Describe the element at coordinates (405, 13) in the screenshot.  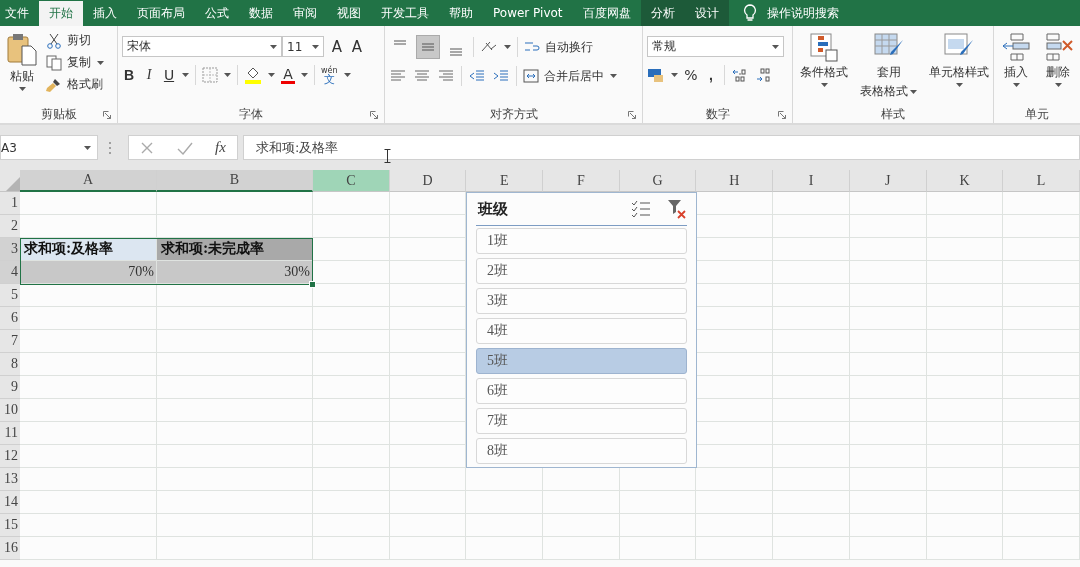
I see `ribbon-tab: 开发工具` at that location.